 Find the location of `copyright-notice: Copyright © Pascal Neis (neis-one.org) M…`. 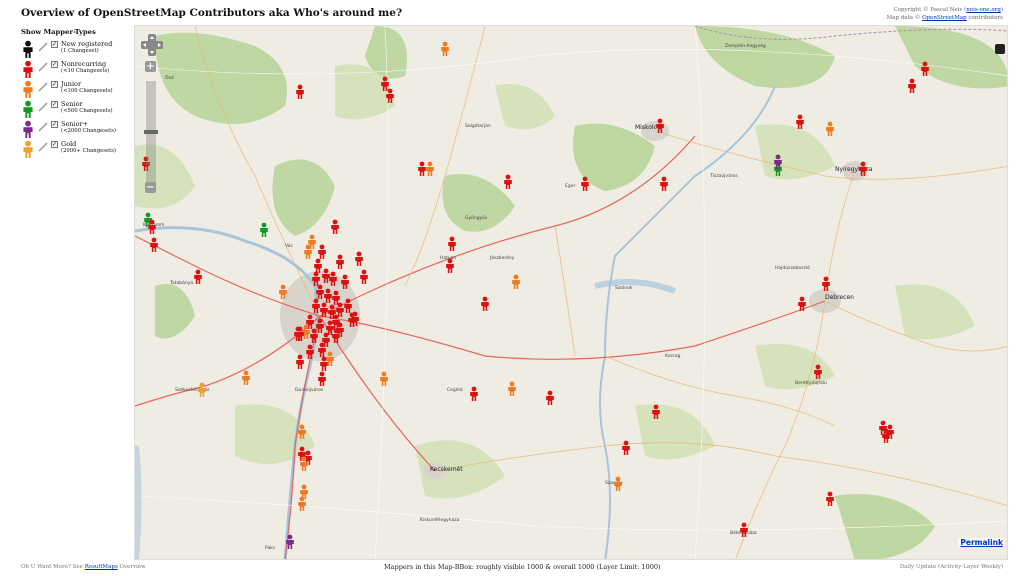

copyright-notice: Copyright © Pascal Neis (neis-one.org) M… is located at coordinates (944, 14).